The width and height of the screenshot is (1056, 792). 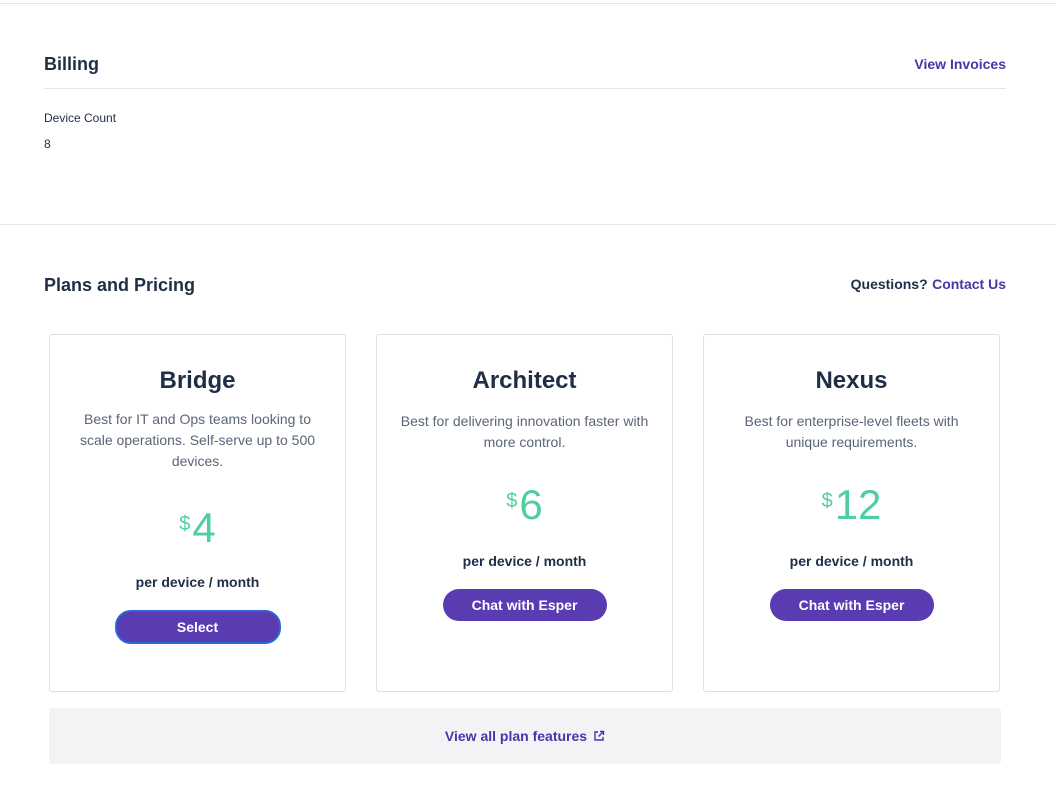 What do you see at coordinates (858, 504) in the screenshot?
I see `price-amount: 12` at bounding box center [858, 504].